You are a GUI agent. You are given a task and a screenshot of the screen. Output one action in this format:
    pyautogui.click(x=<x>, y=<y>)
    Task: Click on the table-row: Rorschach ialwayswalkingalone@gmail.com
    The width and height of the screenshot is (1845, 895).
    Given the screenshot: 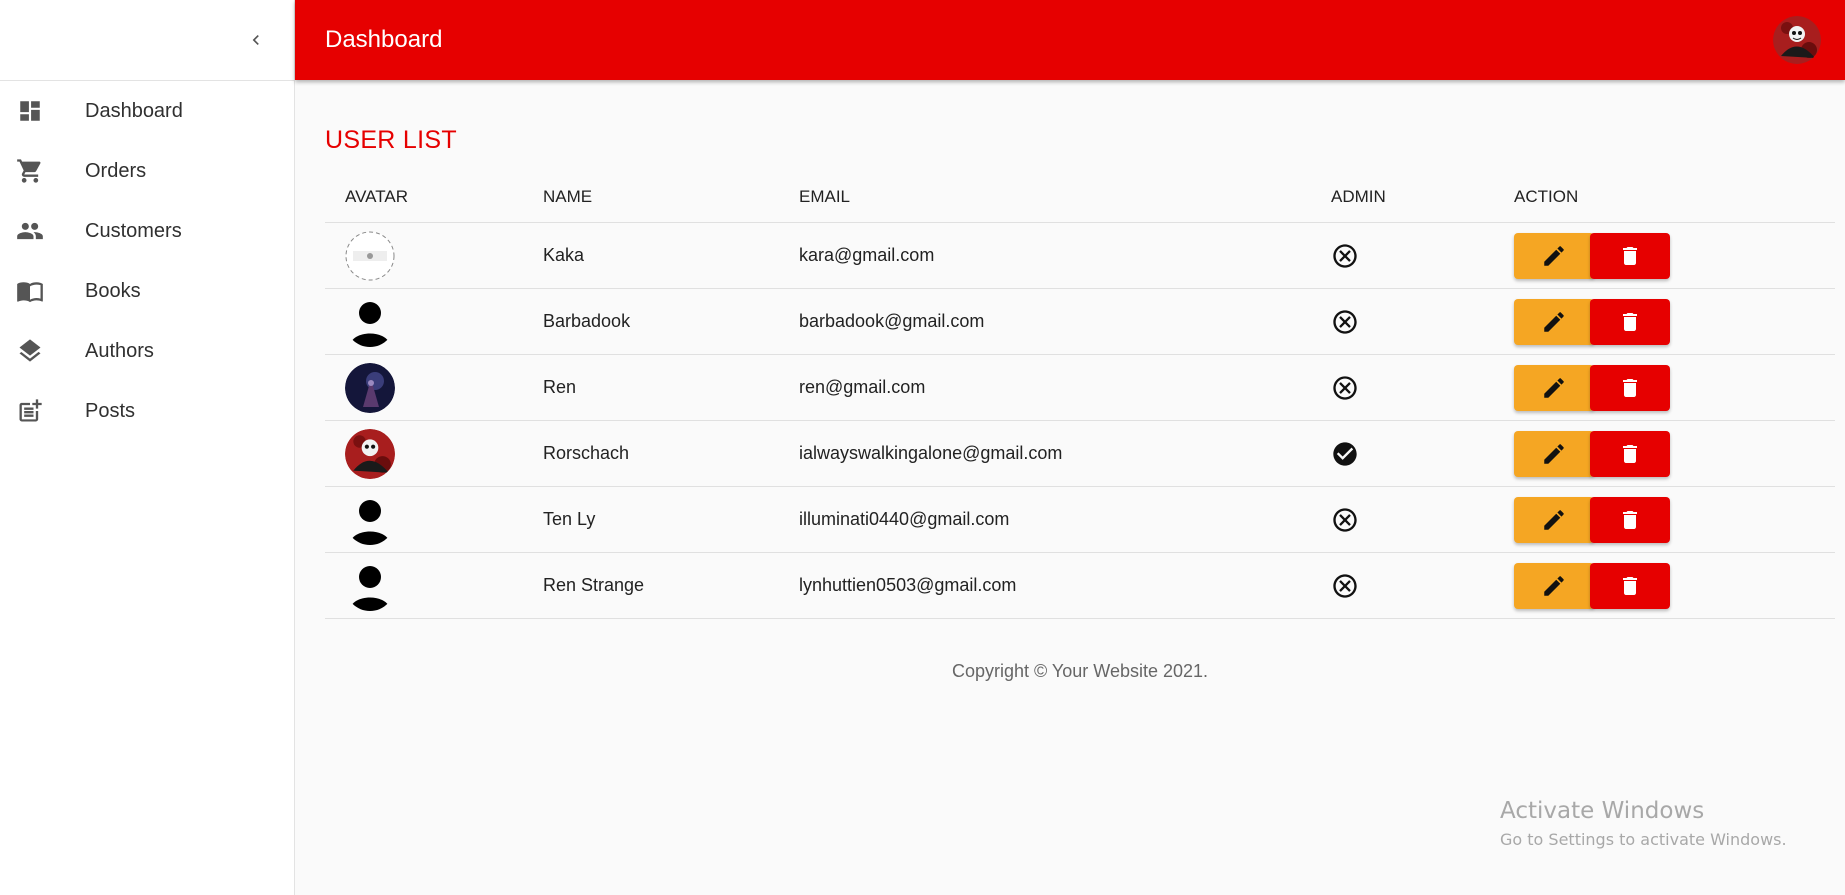 What is the action you would take?
    pyautogui.click(x=1080, y=453)
    